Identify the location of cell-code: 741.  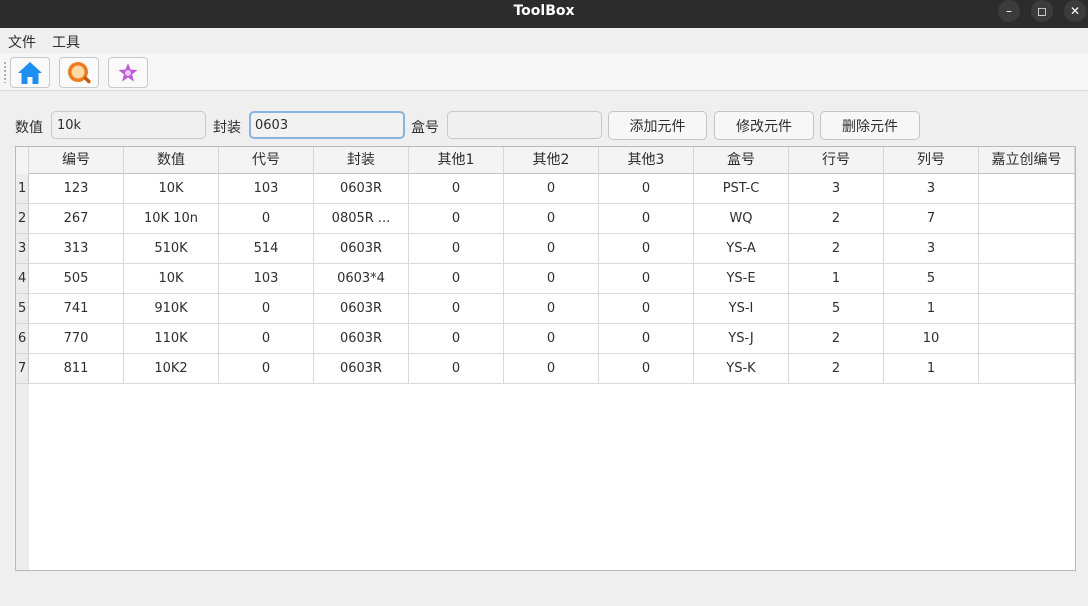
(76, 309).